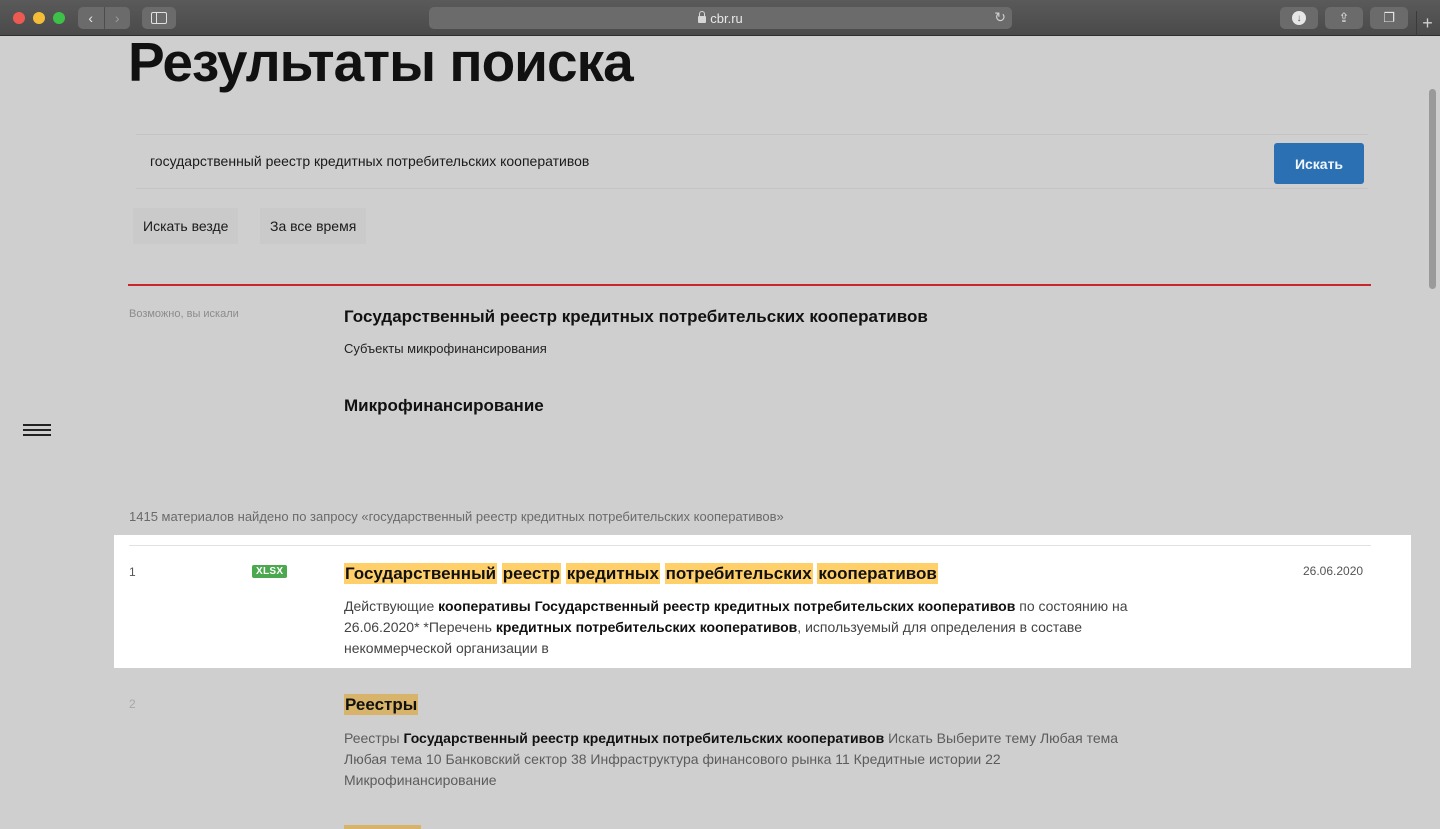 The image size is (1440, 829). Describe the element at coordinates (738, 573) in the screenshot. I see `highlighted-term: потребительских` at that location.